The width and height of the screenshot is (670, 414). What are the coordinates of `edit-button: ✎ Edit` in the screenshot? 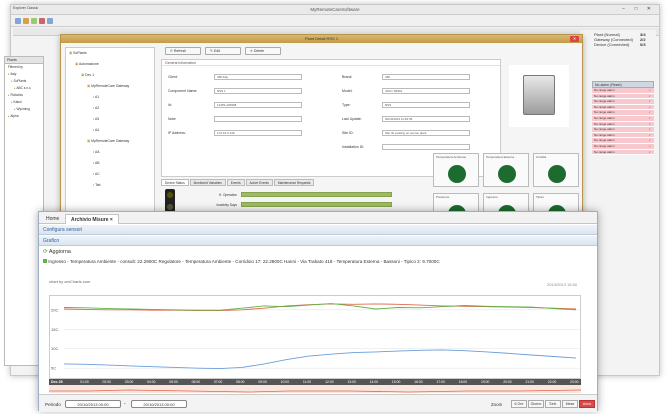 It's located at (223, 51).